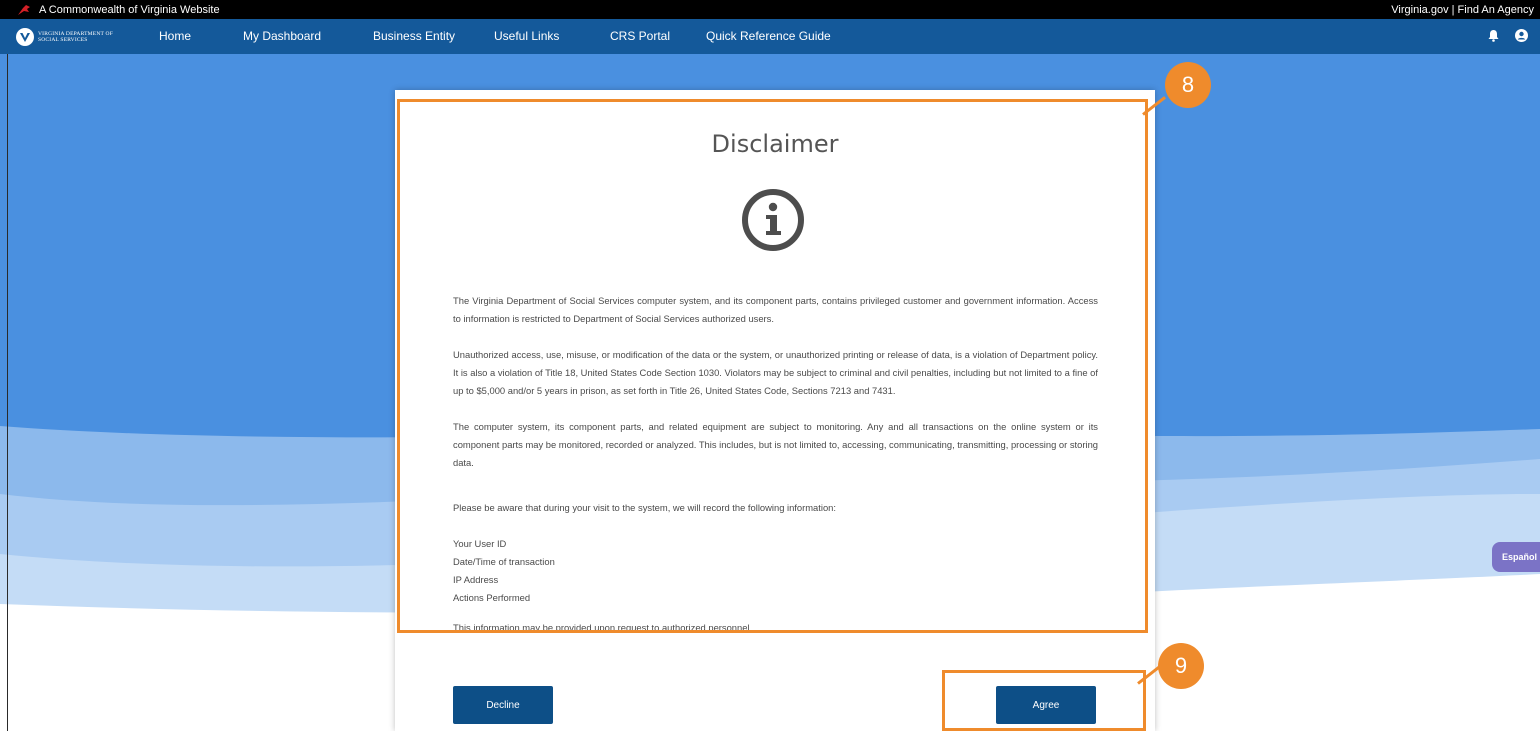 This screenshot has width=1540, height=731. I want to click on callout-9: 9, so click(1181, 666).